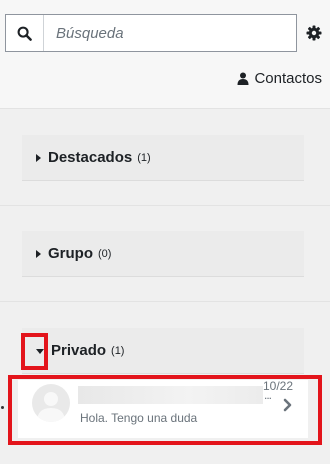 Image resolution: width=330 pixels, height=464 pixels. Describe the element at coordinates (163, 408) in the screenshot. I see `conversation-item: ... 10/22 Hola. Tengo una duda` at that location.